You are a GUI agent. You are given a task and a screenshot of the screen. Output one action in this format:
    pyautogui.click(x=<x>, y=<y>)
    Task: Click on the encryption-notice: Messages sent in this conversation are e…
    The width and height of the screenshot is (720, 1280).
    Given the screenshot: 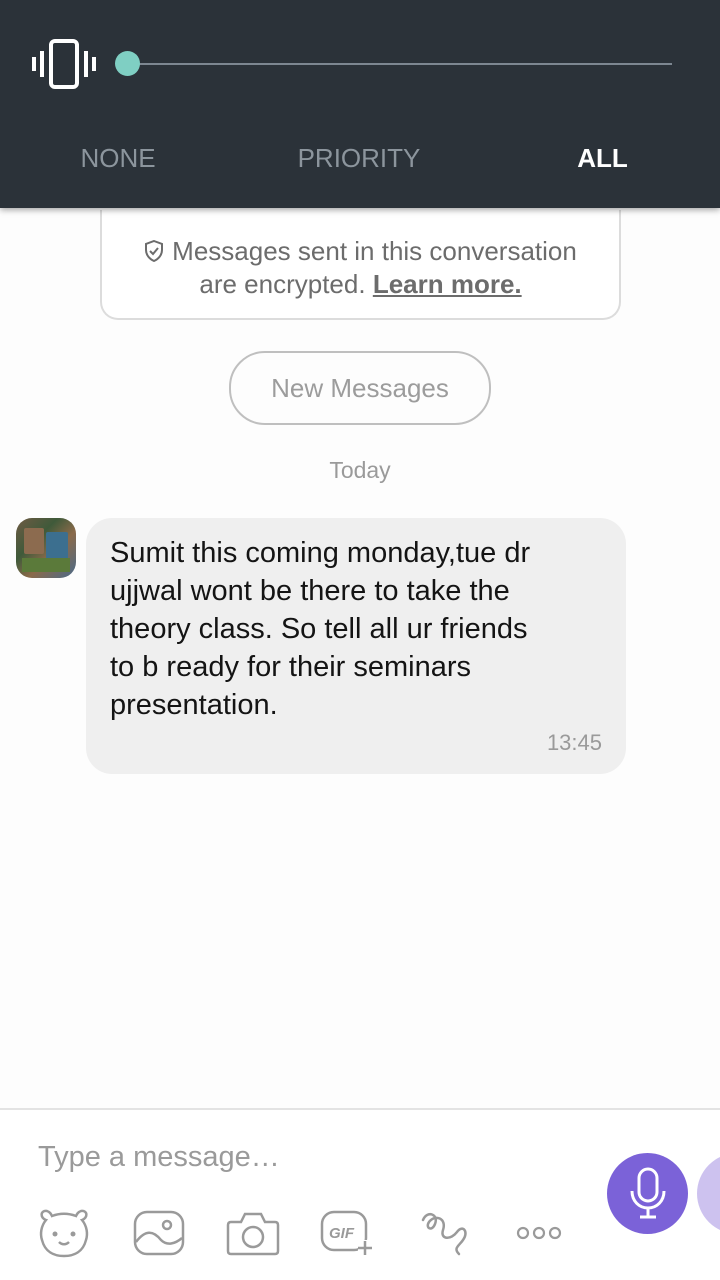 What is the action you would take?
    pyautogui.click(x=360, y=265)
    